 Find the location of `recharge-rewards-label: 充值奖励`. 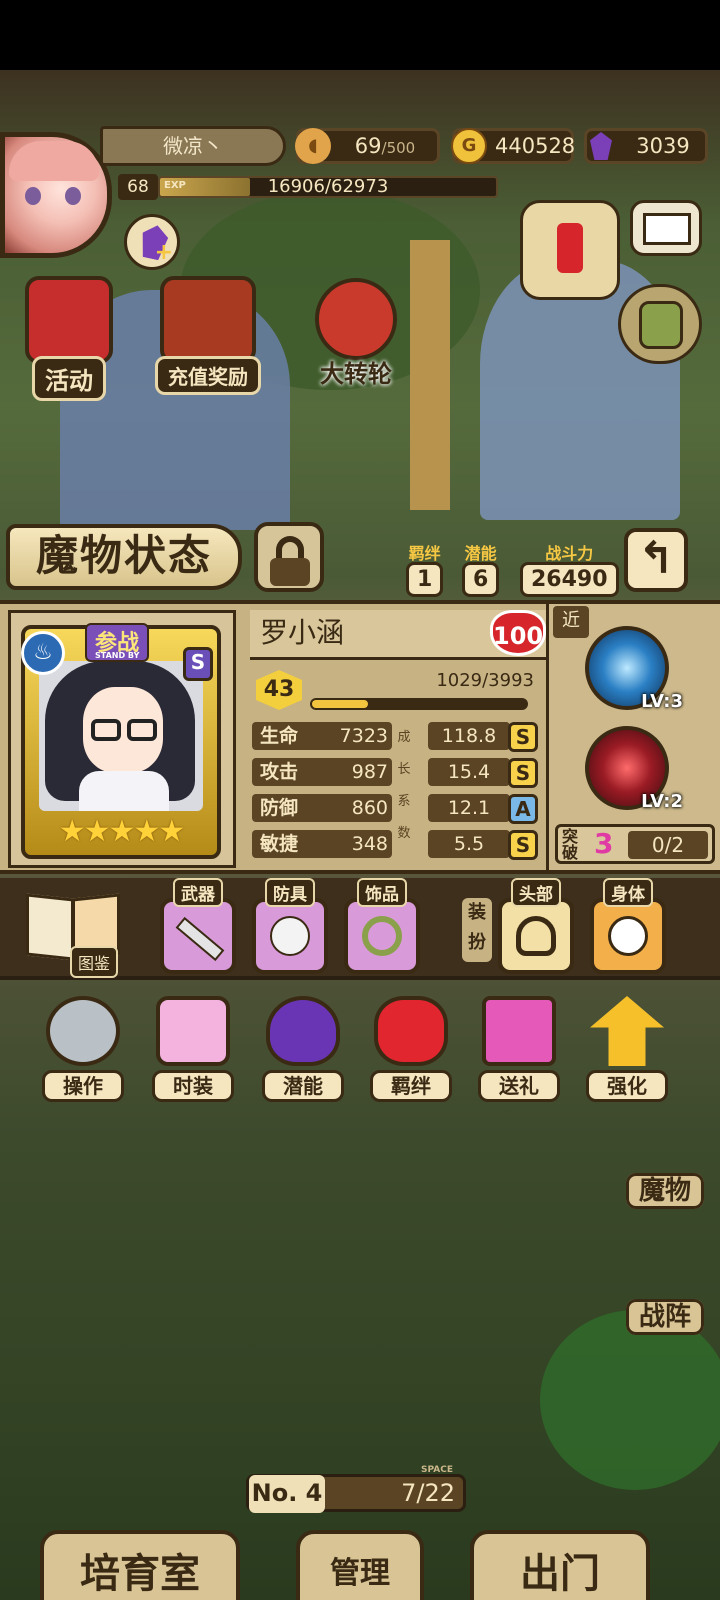

recharge-rewards-label: 充值奖励 is located at coordinates (208, 375).